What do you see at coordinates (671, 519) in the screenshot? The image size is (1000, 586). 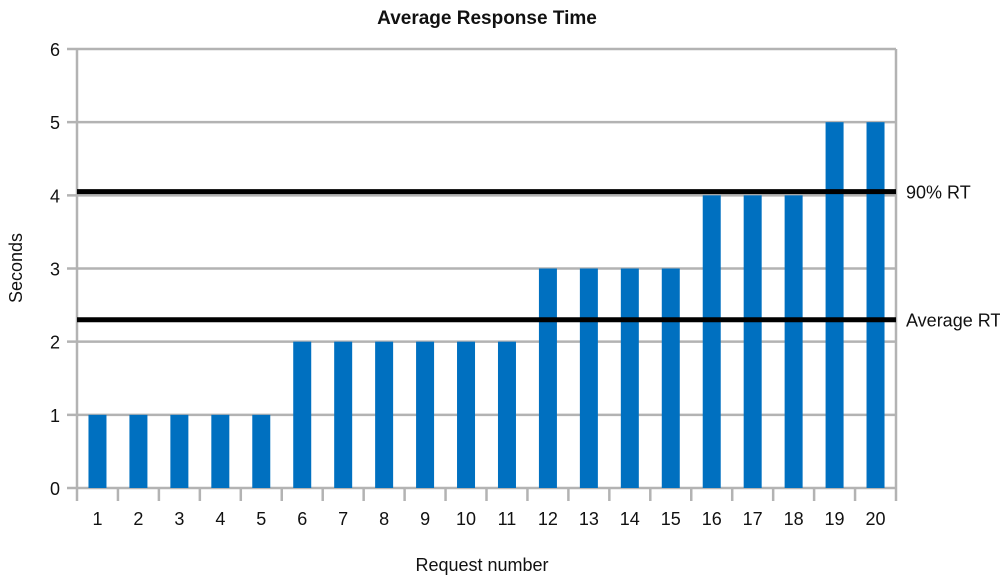 I see `x-tick-label: 15` at bounding box center [671, 519].